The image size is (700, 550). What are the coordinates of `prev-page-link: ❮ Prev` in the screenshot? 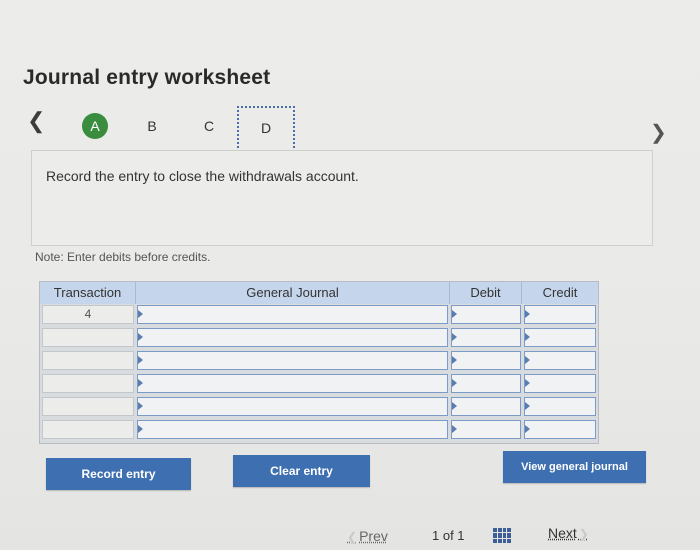 It's located at (366, 536).